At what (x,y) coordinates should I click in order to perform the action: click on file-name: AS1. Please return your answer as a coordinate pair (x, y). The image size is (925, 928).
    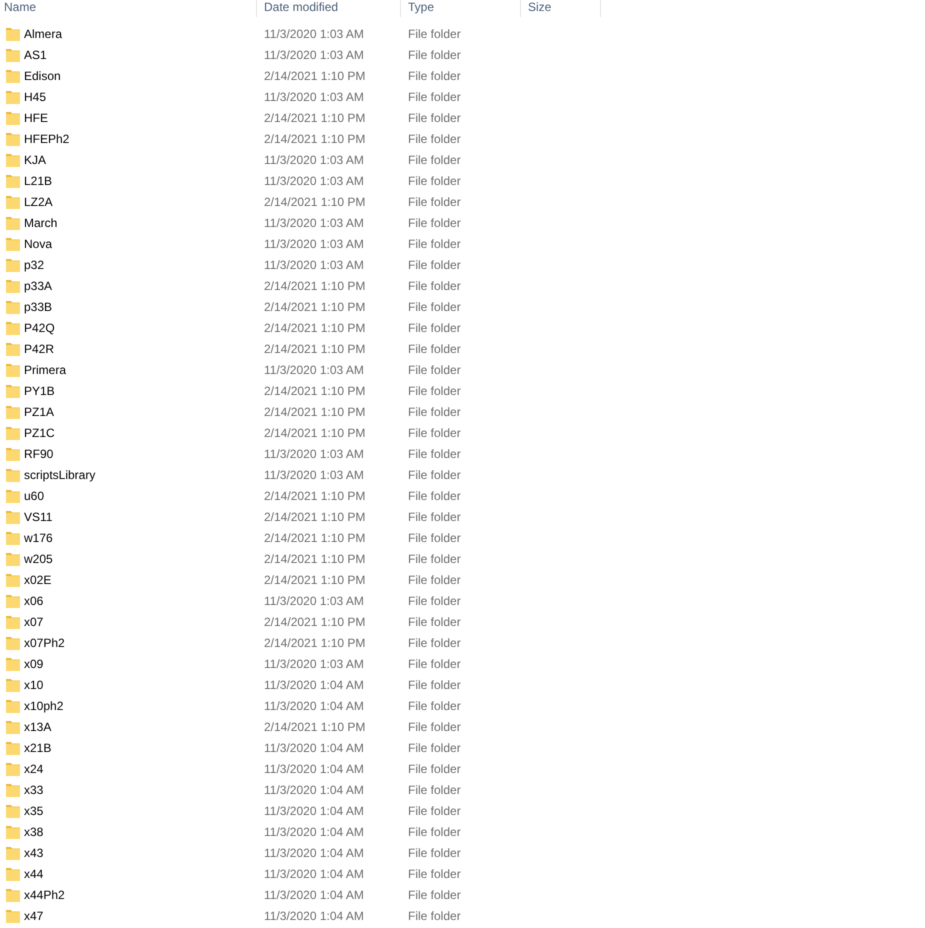
    Looking at the image, I should click on (35, 55).